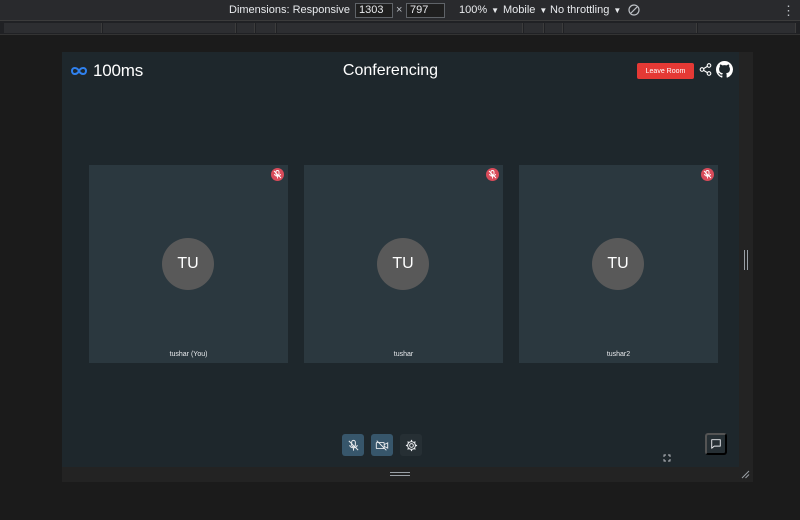  I want to click on github-icon, so click(724, 69).